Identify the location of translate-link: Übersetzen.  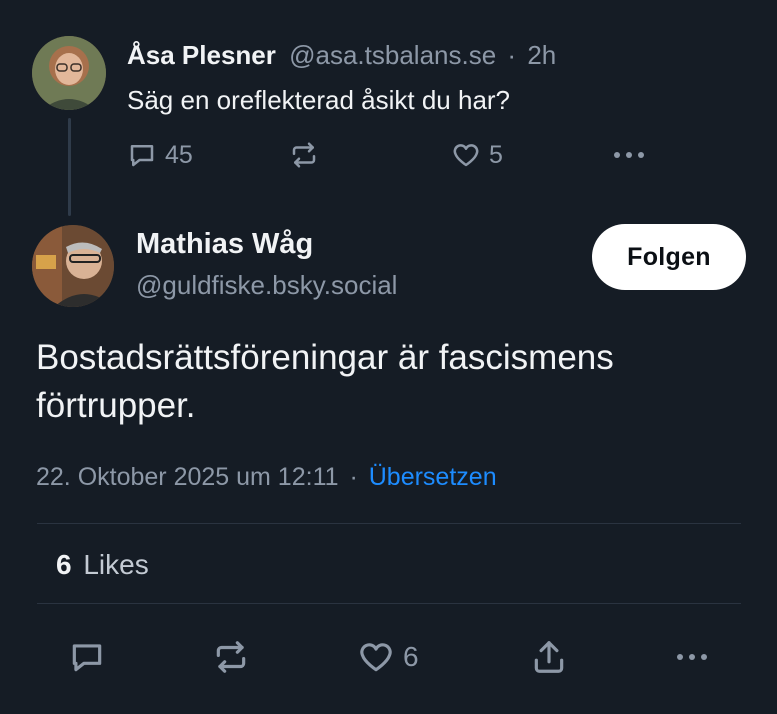
(433, 477).